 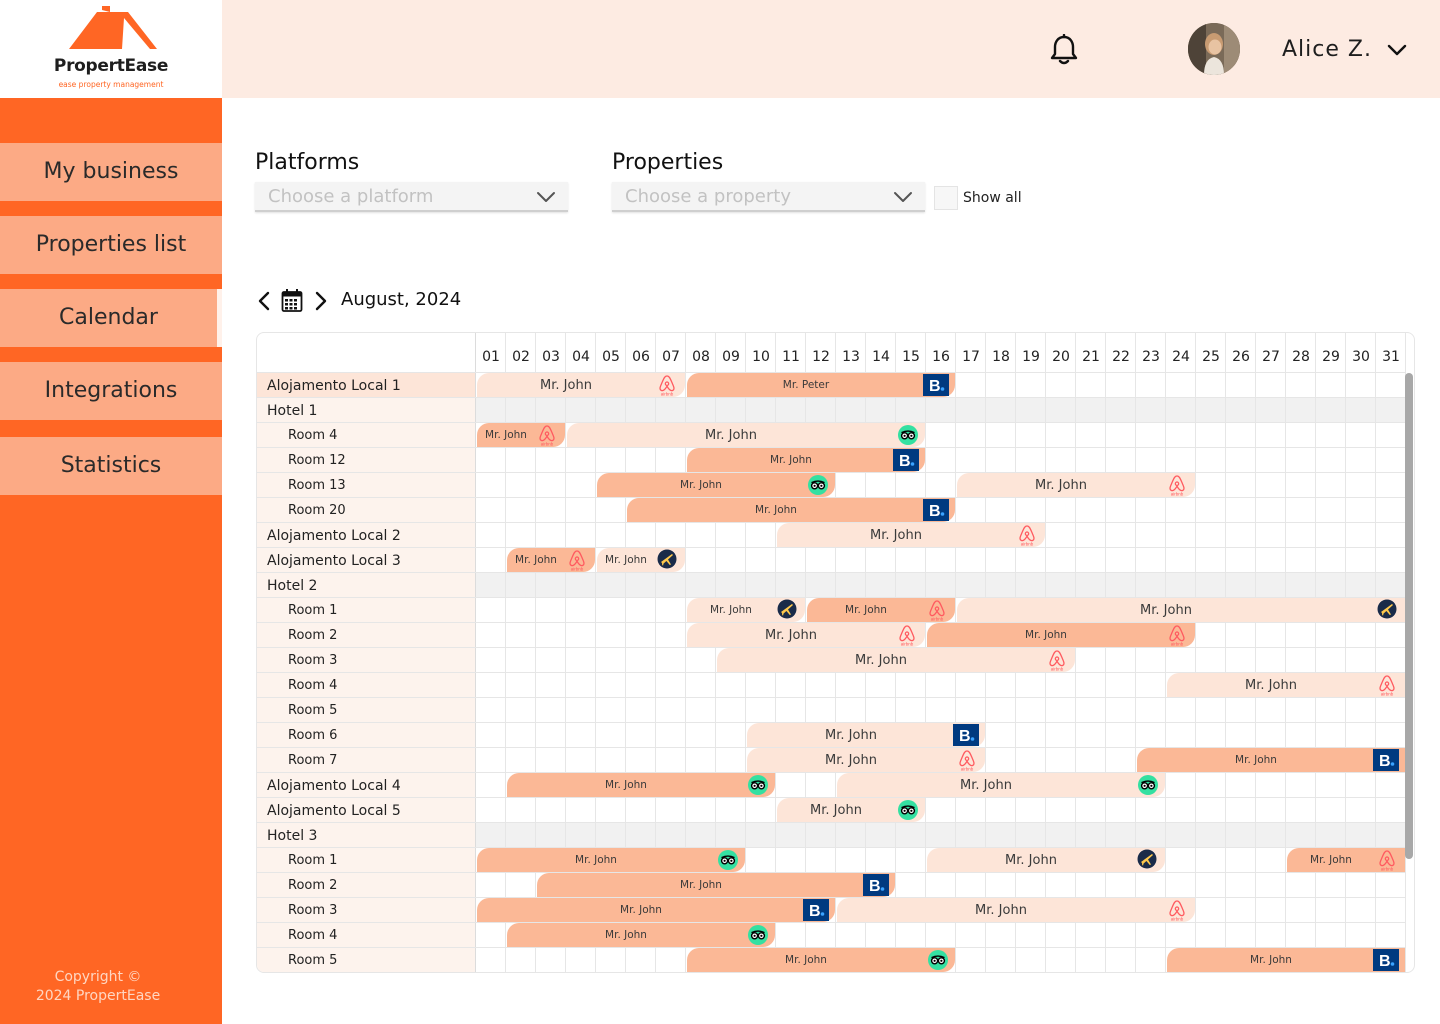 I want to click on room-label: Room 7, so click(x=366, y=760).